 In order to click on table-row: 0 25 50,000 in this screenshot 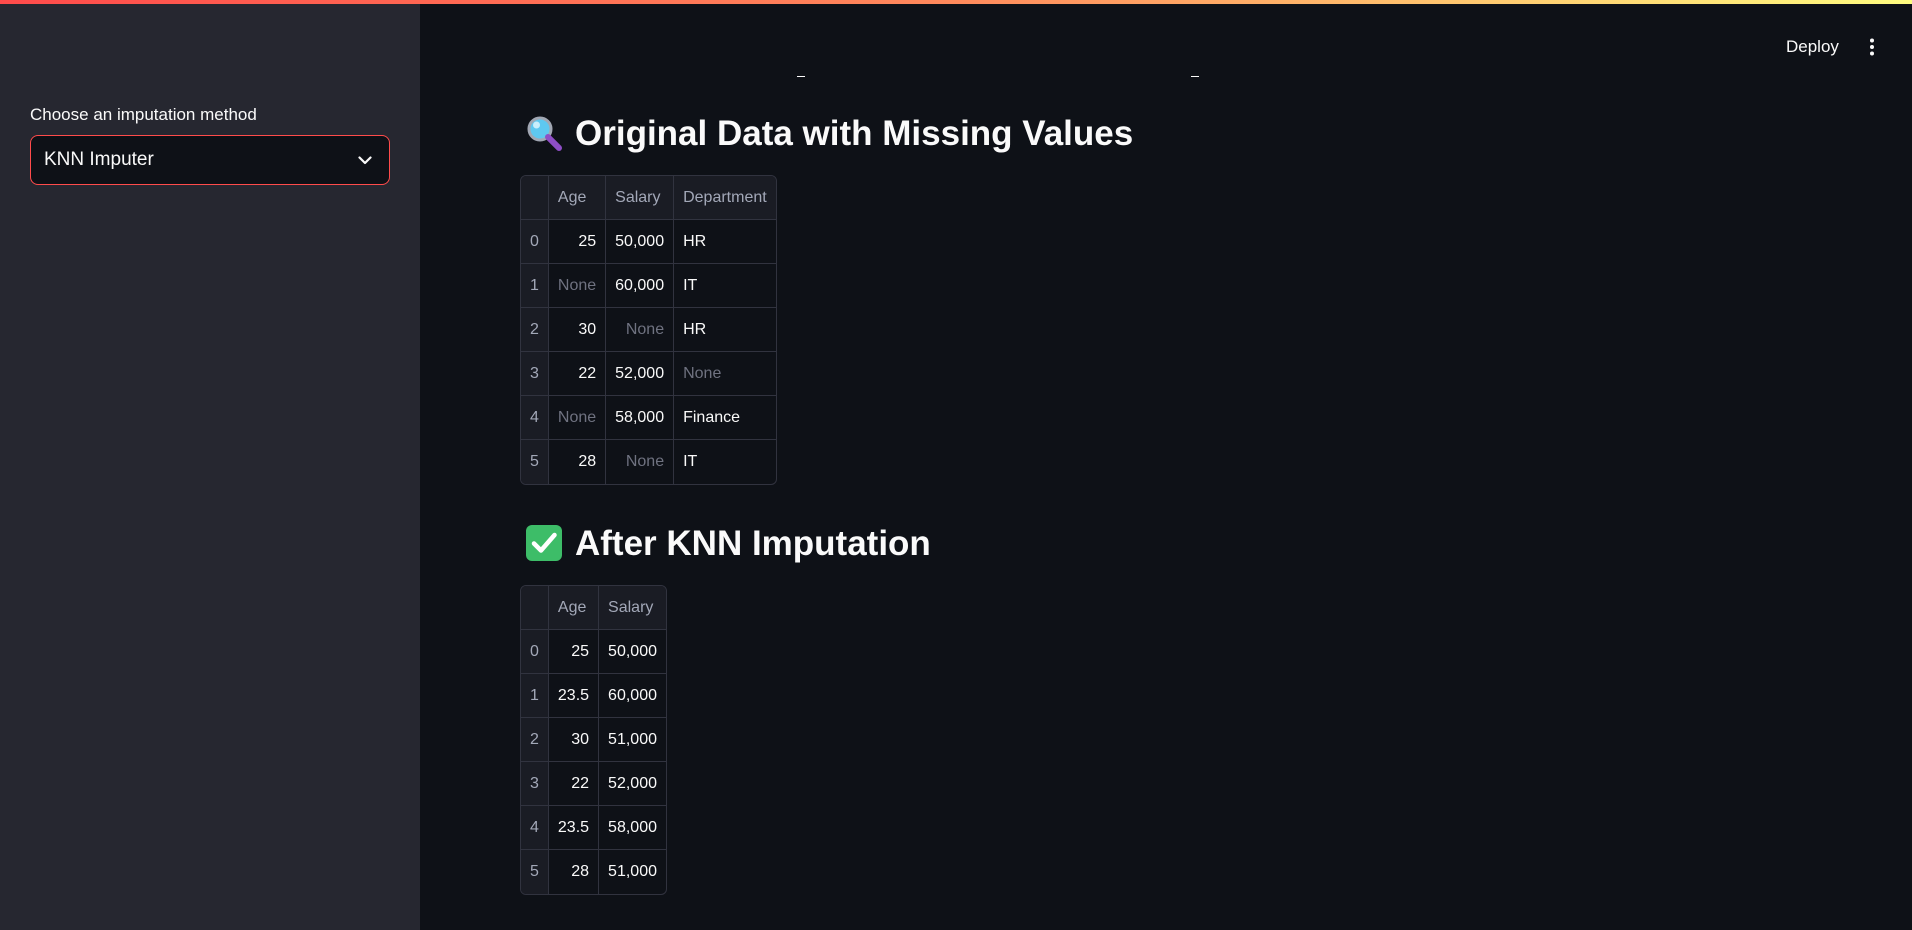, I will do `click(593, 652)`.